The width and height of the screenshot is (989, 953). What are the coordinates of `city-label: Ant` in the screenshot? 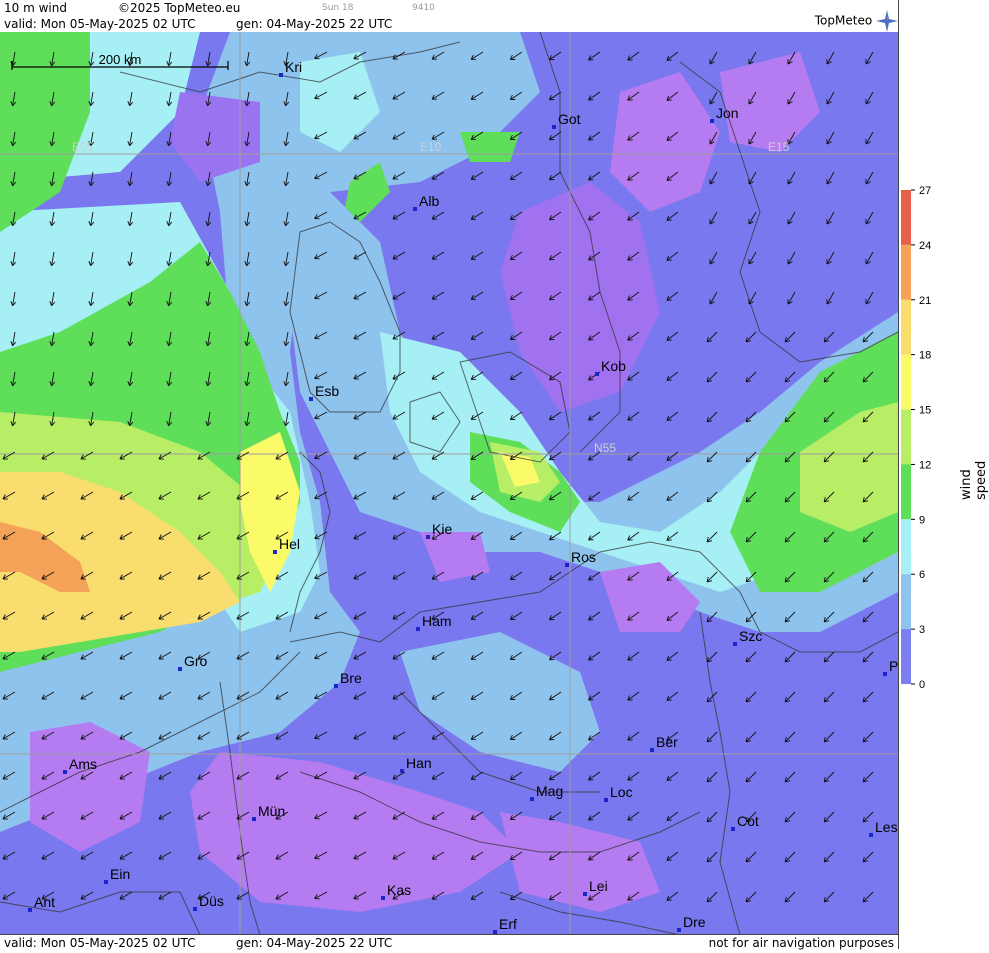 It's located at (44, 902).